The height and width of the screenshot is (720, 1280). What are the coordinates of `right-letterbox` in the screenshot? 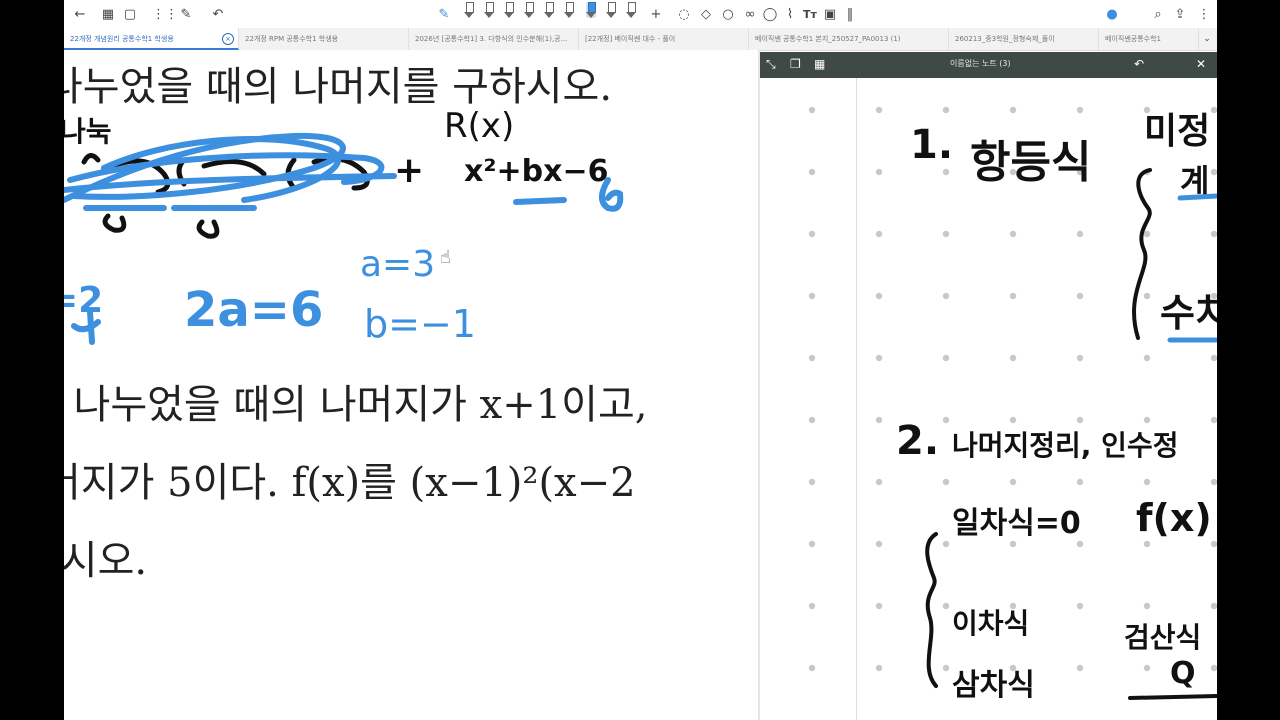 It's located at (1248, 360).